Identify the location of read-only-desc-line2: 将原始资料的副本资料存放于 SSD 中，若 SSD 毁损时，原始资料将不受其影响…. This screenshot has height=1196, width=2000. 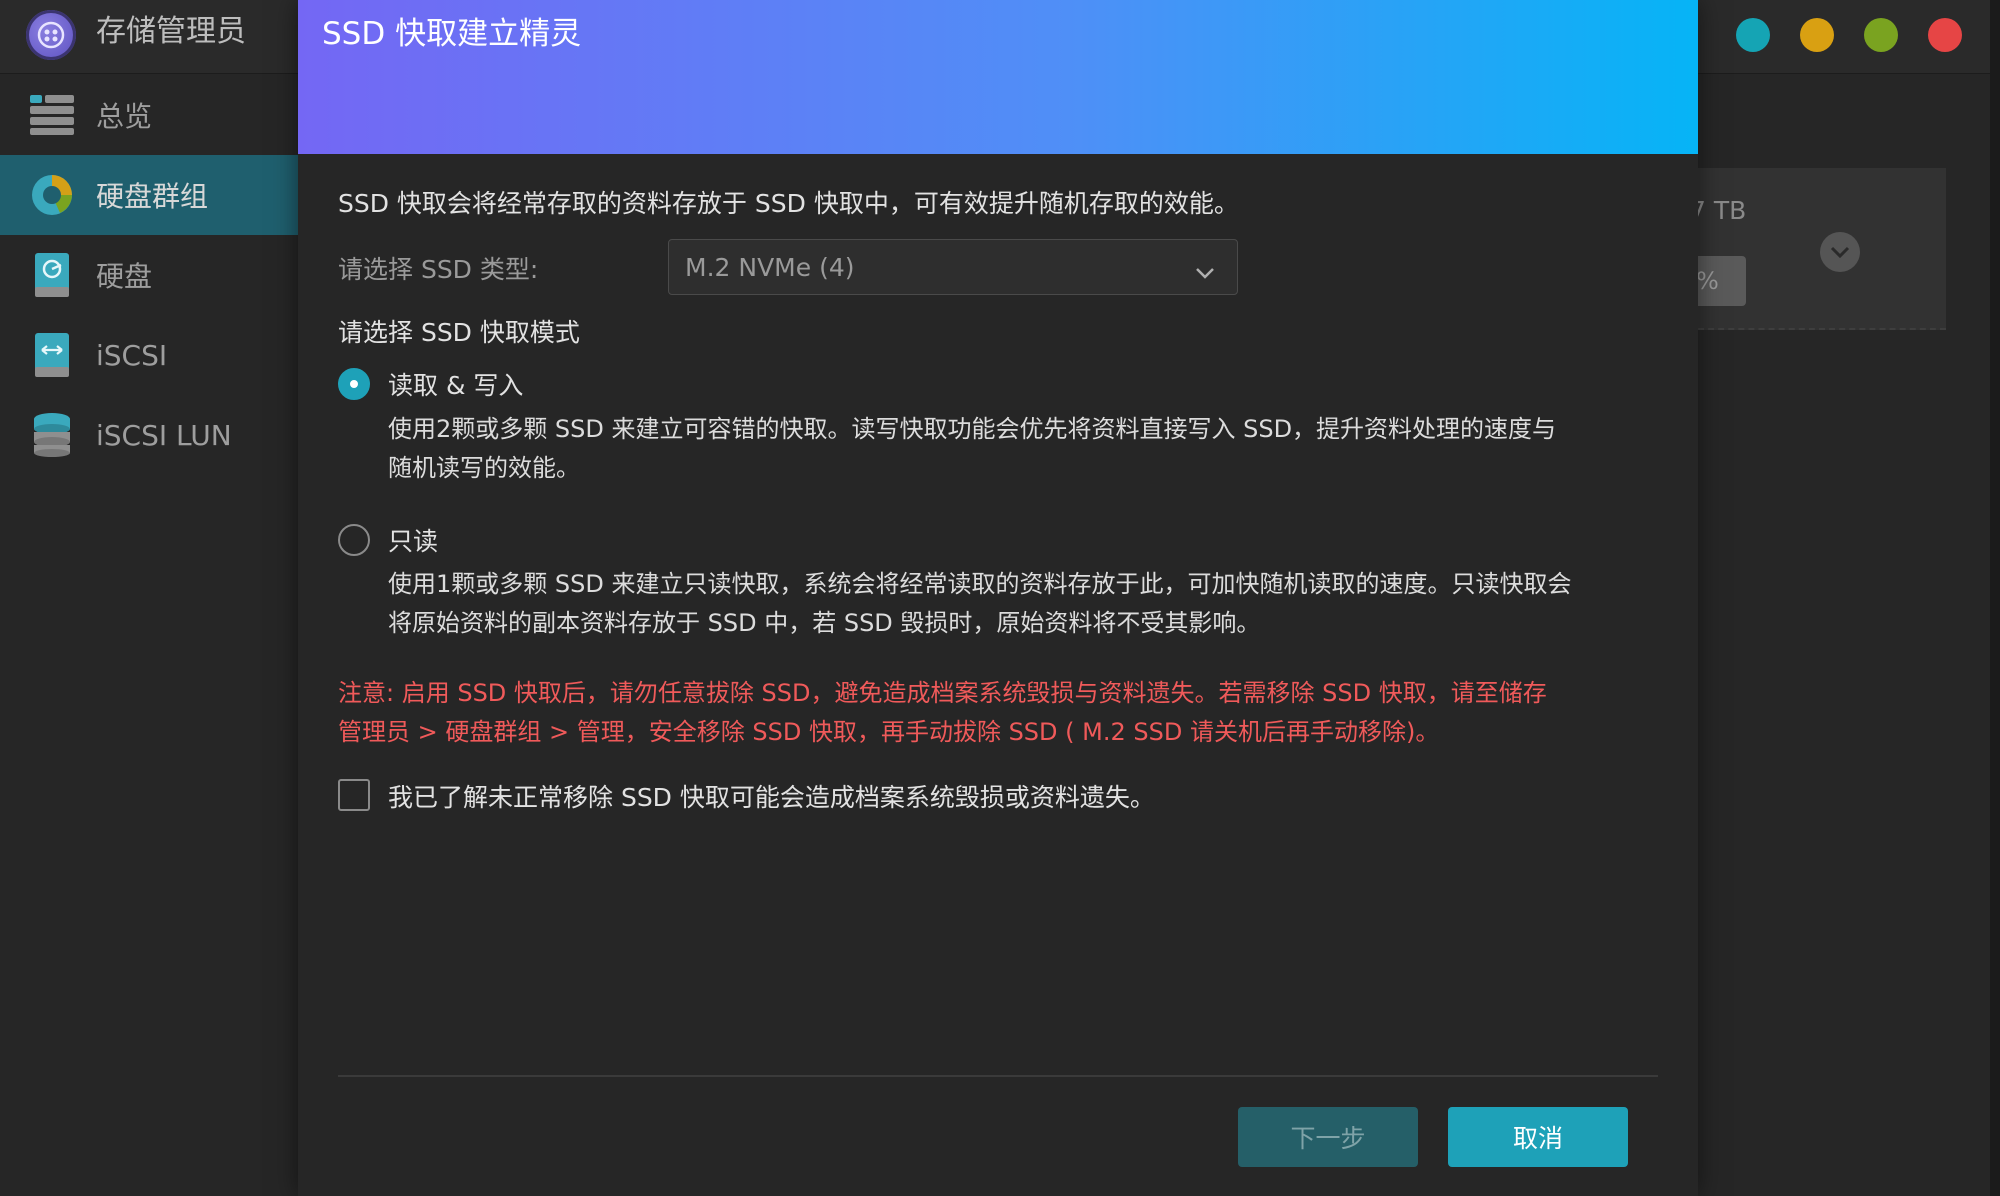
(824, 623).